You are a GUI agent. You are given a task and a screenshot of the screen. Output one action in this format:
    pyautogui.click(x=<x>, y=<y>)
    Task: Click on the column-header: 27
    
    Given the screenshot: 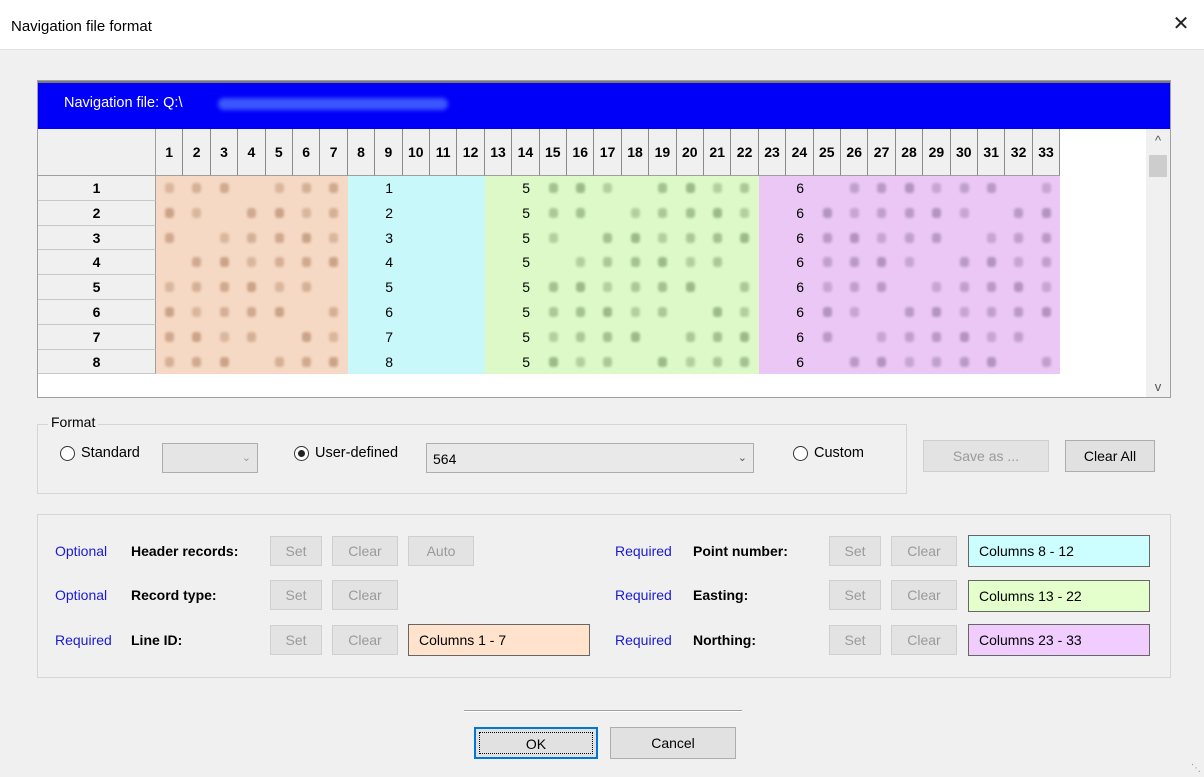 What is the action you would take?
    pyautogui.click(x=882, y=152)
    